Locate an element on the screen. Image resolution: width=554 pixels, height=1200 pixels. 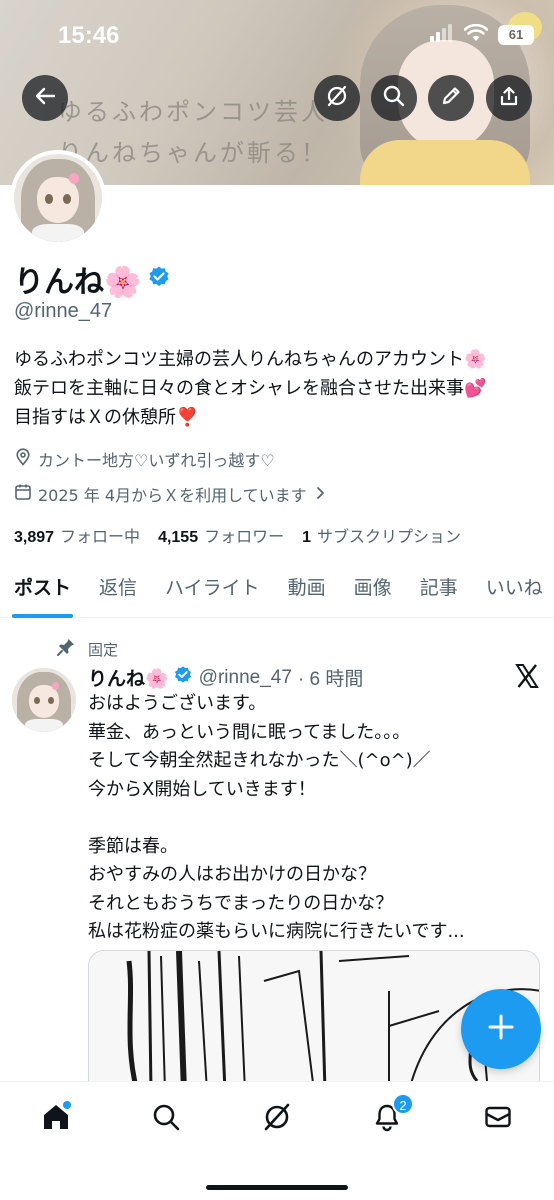
location-text: カントー地方♡いずれ引っ越す♡ is located at coordinates (156, 460).